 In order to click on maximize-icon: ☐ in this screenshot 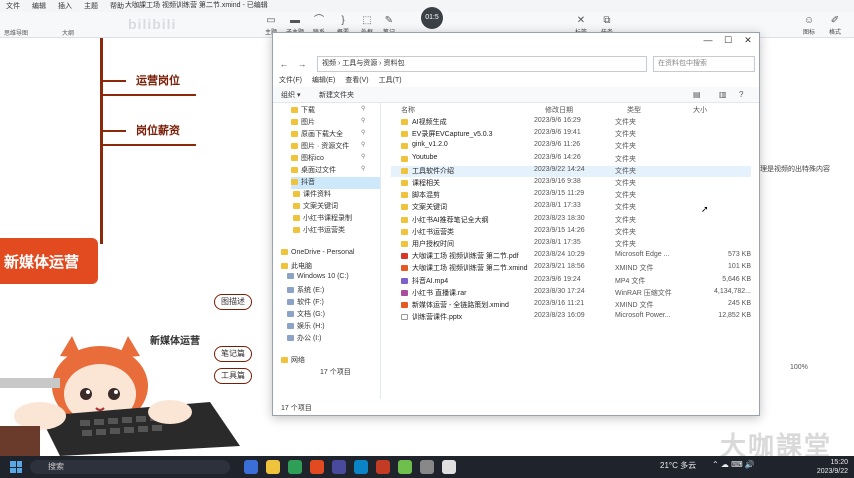, I will do `click(728, 40)`.